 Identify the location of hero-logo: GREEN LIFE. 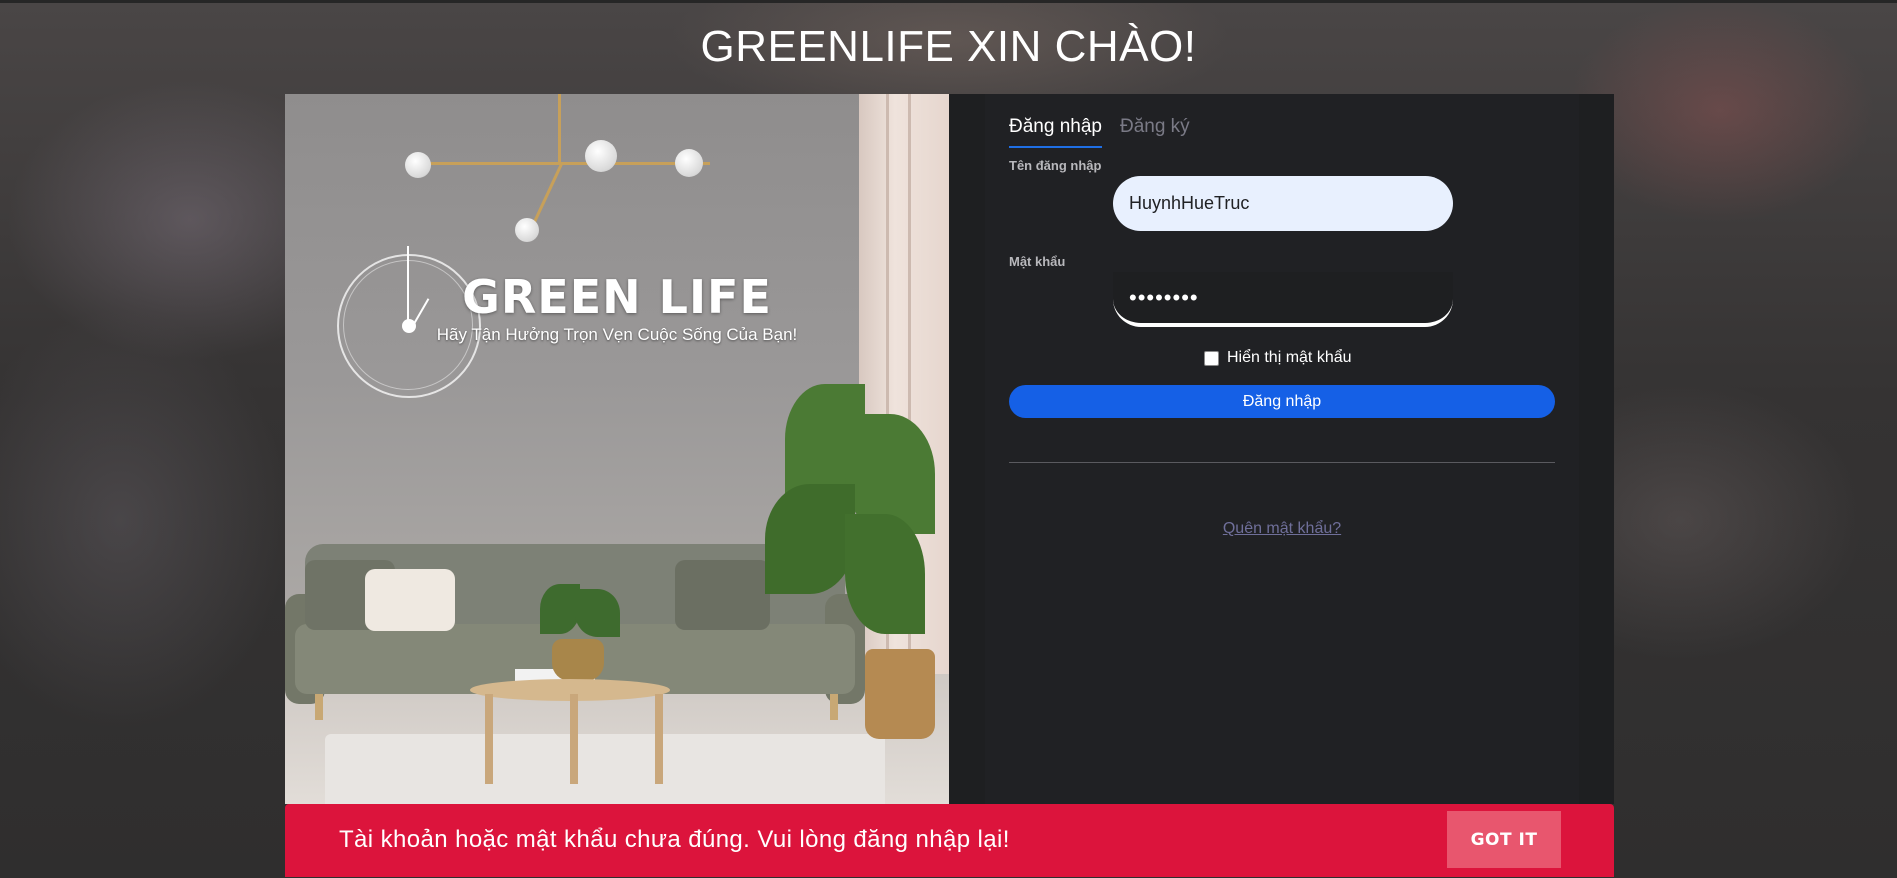
(617, 297).